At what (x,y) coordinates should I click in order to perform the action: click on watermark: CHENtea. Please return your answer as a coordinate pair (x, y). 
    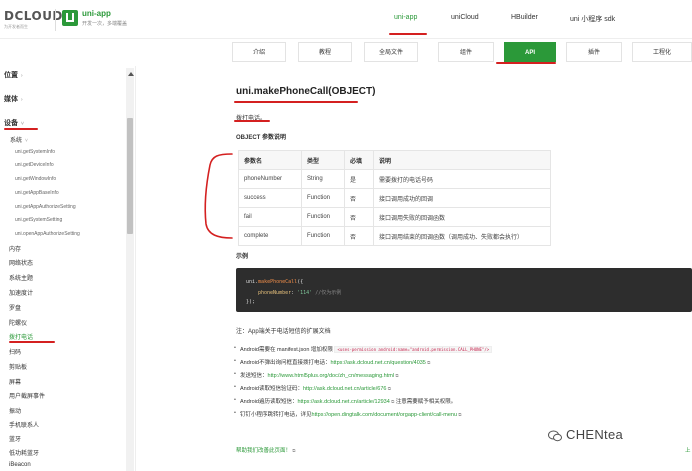
    Looking at the image, I should click on (595, 434).